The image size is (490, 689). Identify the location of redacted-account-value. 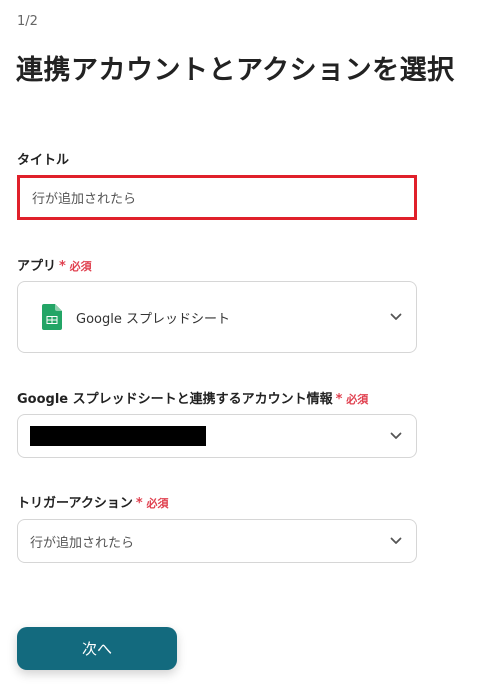
(118, 436).